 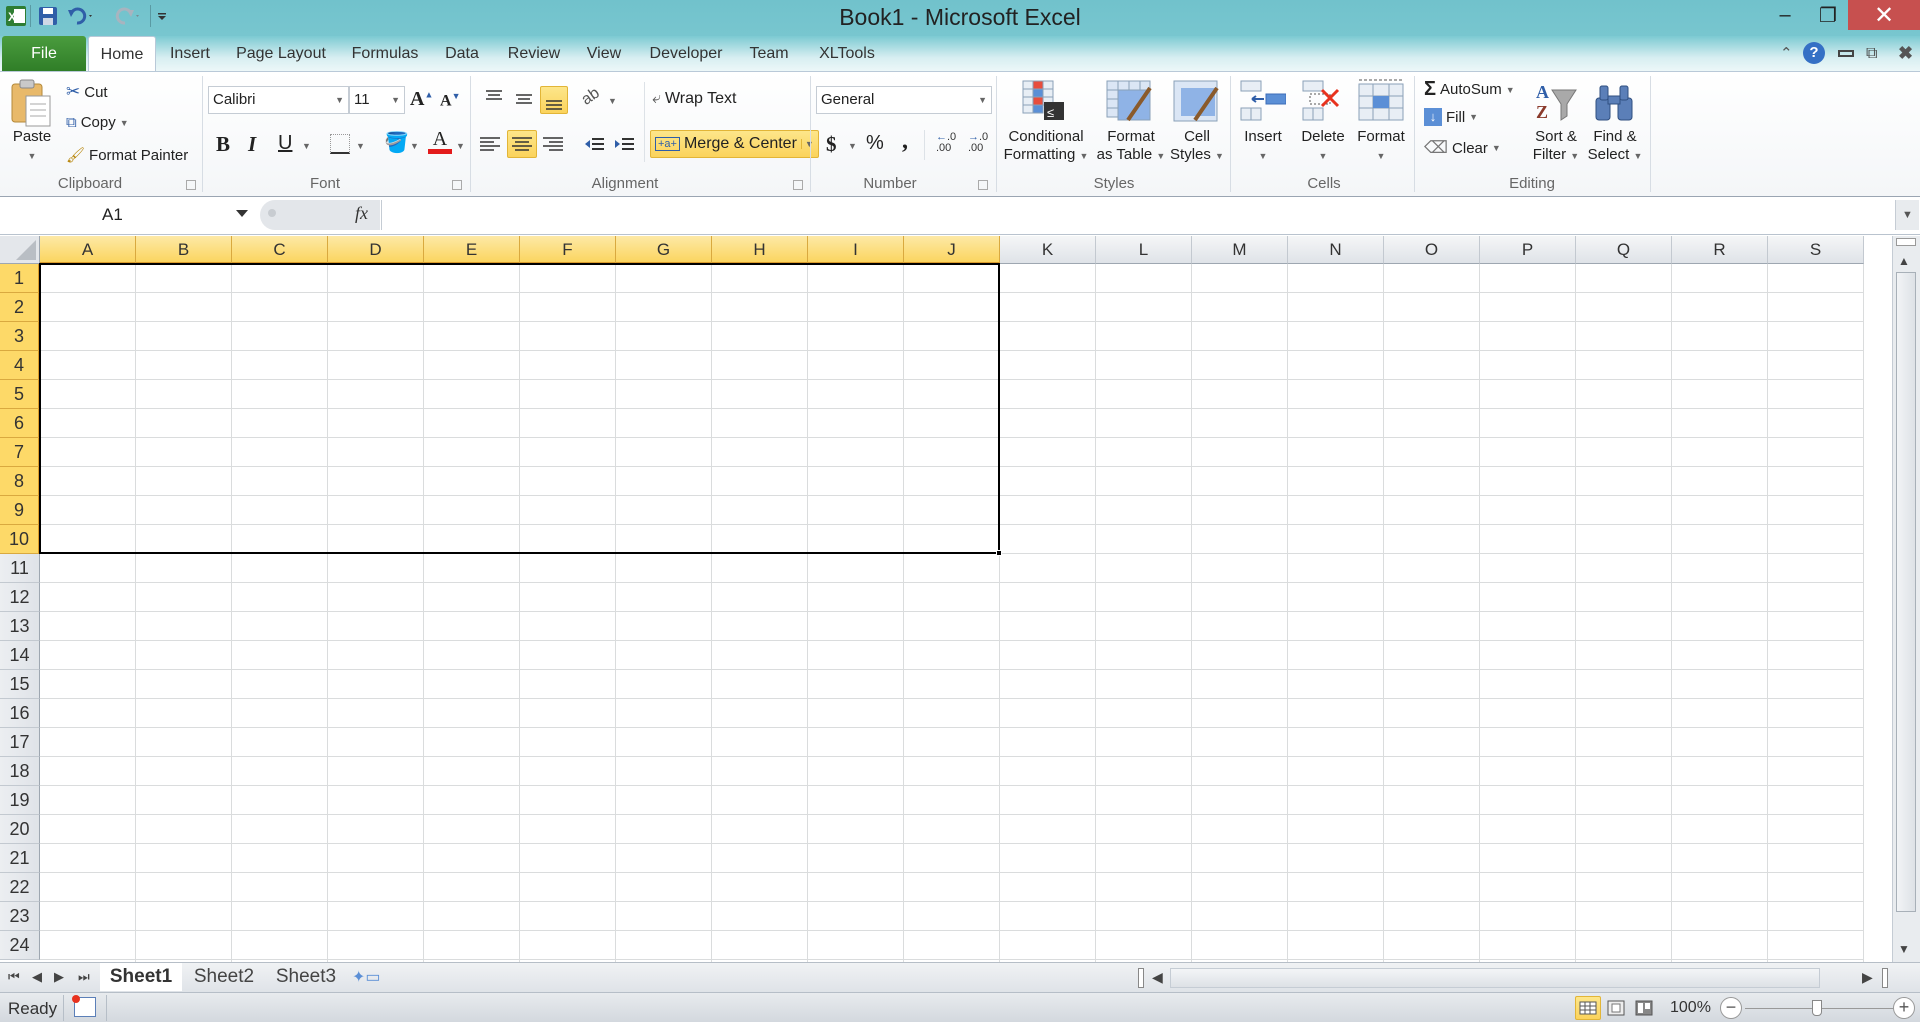 I want to click on split-box, so click(x=1906, y=242).